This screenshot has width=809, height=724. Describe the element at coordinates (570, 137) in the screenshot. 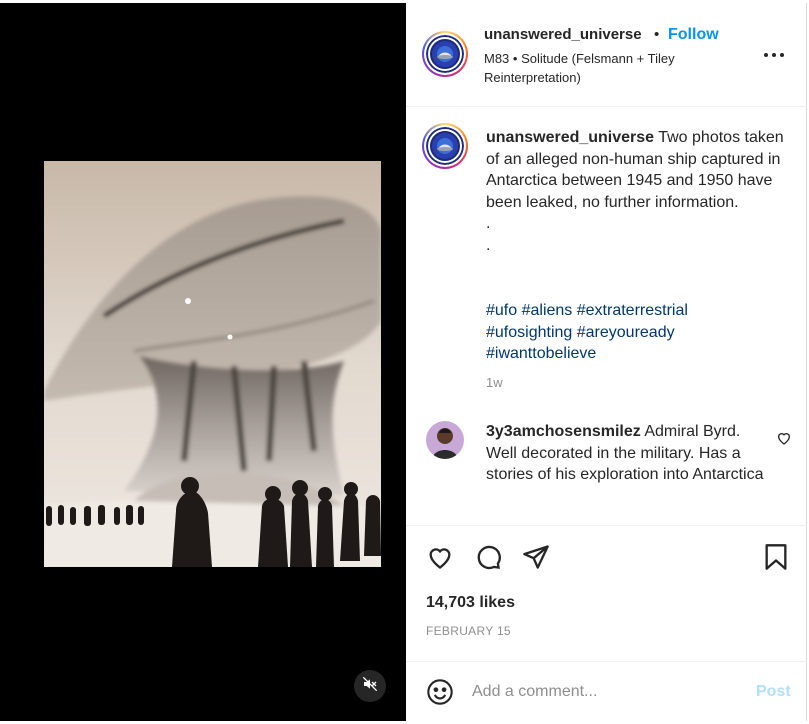

I see `caption-username: unanswered_universe` at that location.